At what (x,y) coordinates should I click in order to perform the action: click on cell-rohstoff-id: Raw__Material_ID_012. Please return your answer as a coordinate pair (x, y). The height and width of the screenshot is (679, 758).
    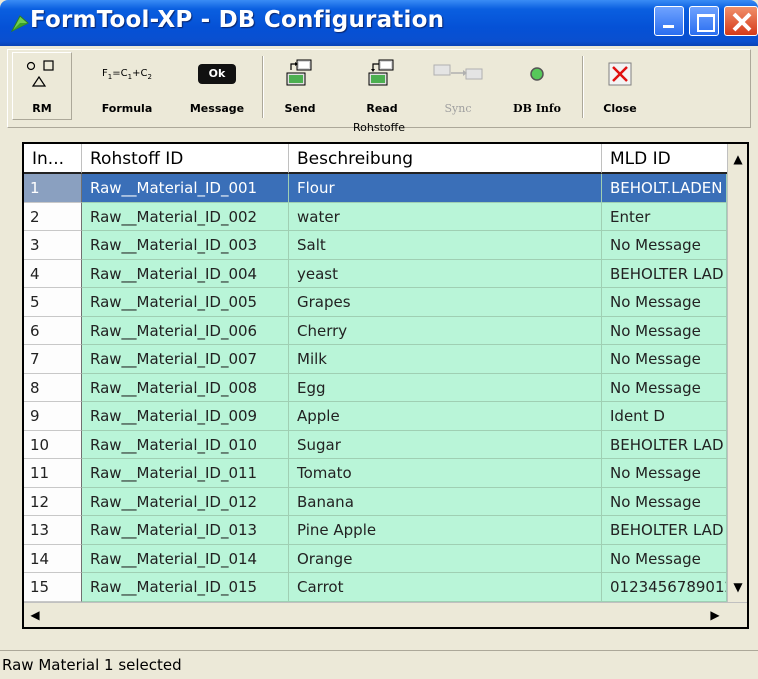
    Looking at the image, I should click on (185, 501).